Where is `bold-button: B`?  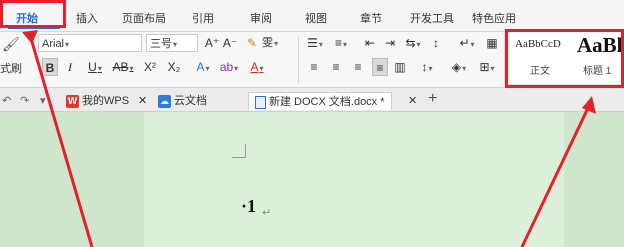
bold-button: B is located at coordinates (50, 67).